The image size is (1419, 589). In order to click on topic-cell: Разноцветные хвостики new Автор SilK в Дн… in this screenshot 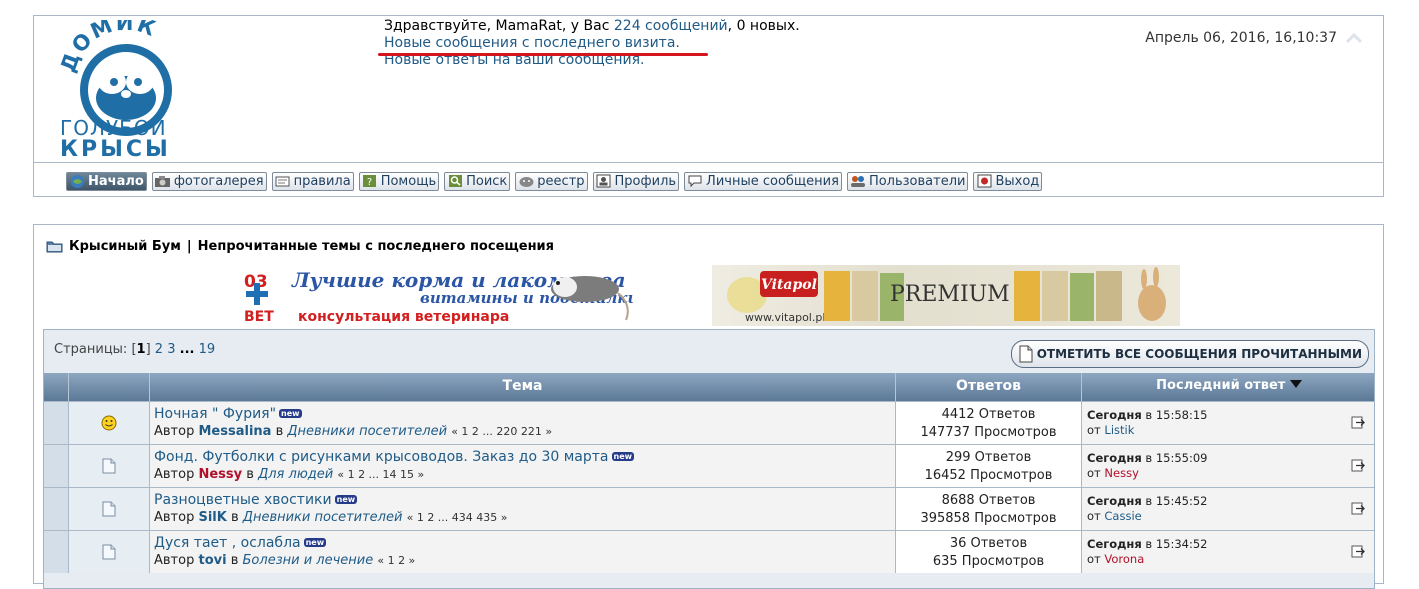, I will do `click(522, 509)`.